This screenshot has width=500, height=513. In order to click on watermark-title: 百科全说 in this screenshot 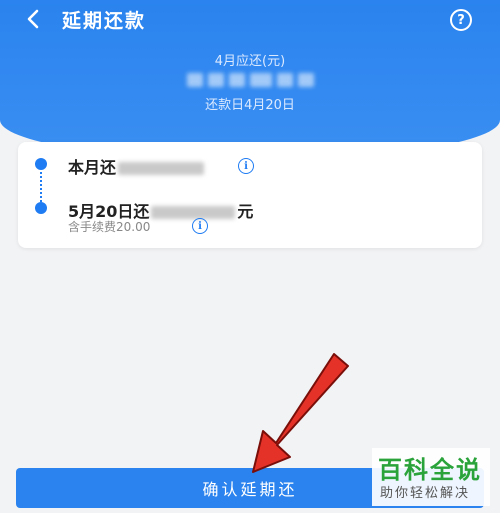, I will do `click(430, 470)`.